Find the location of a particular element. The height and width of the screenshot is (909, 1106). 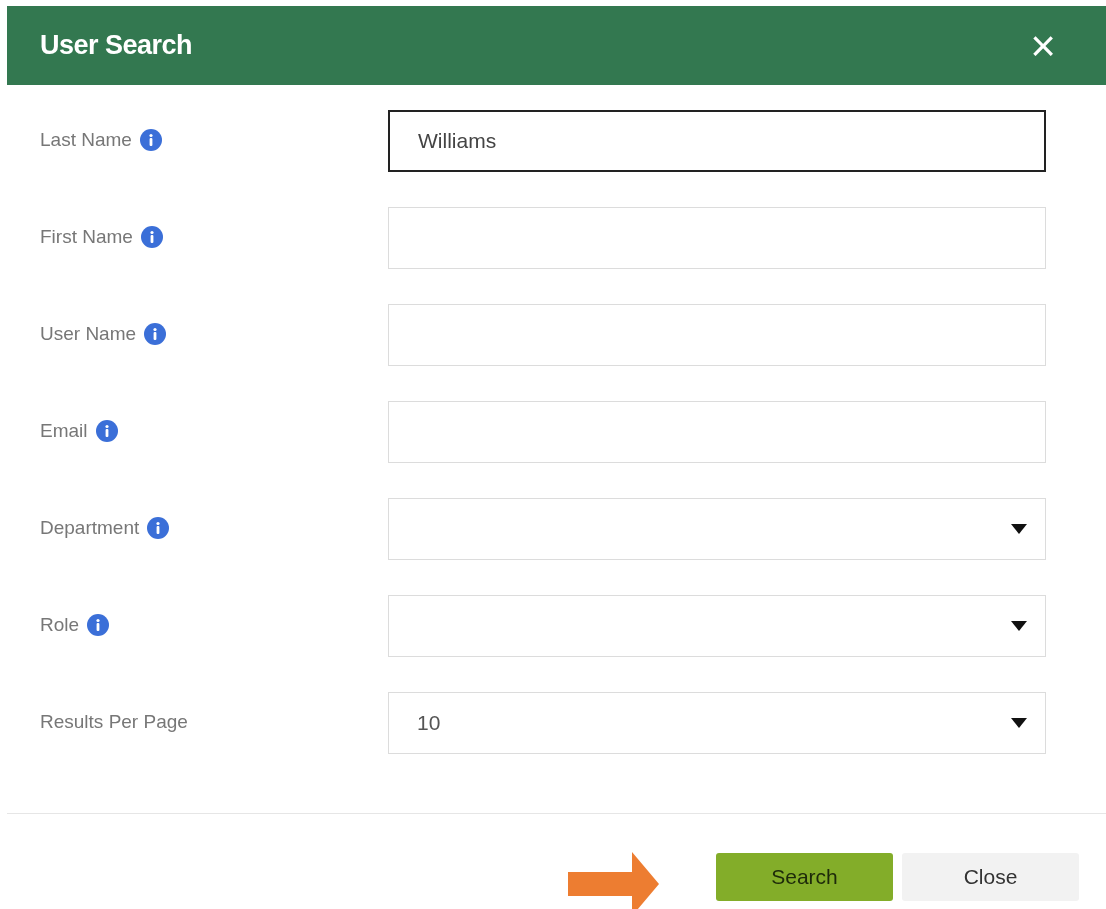

field-label: User Name is located at coordinates (88, 333).